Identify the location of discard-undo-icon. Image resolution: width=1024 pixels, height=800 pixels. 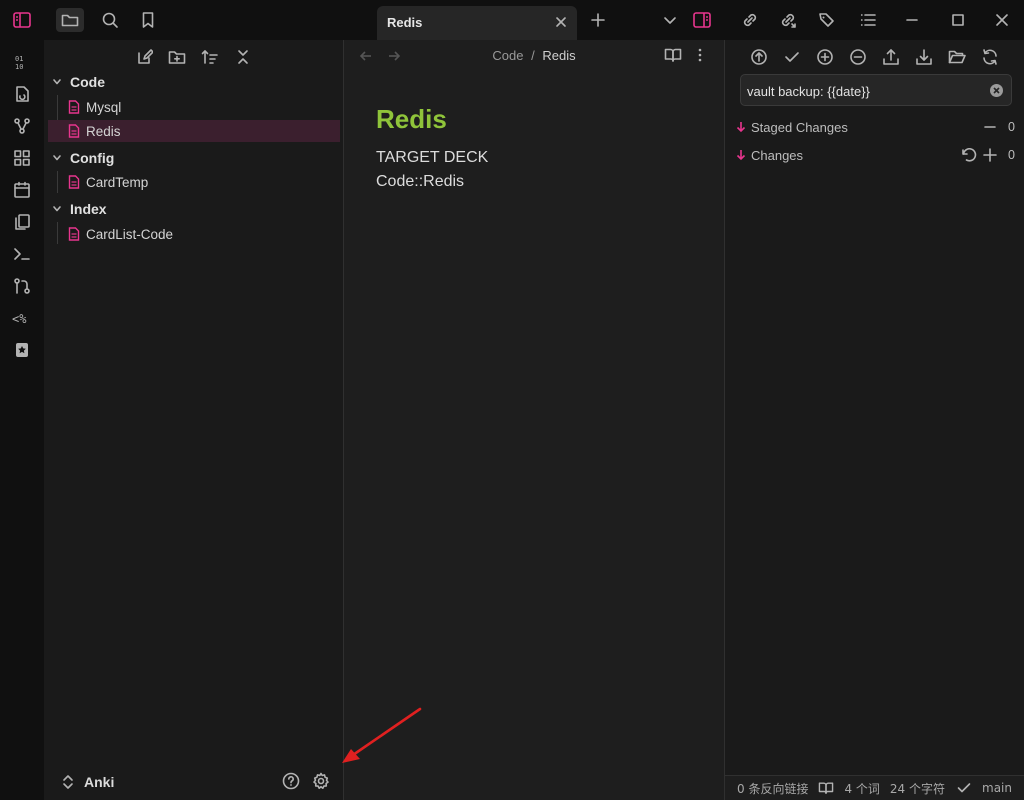
(969, 155).